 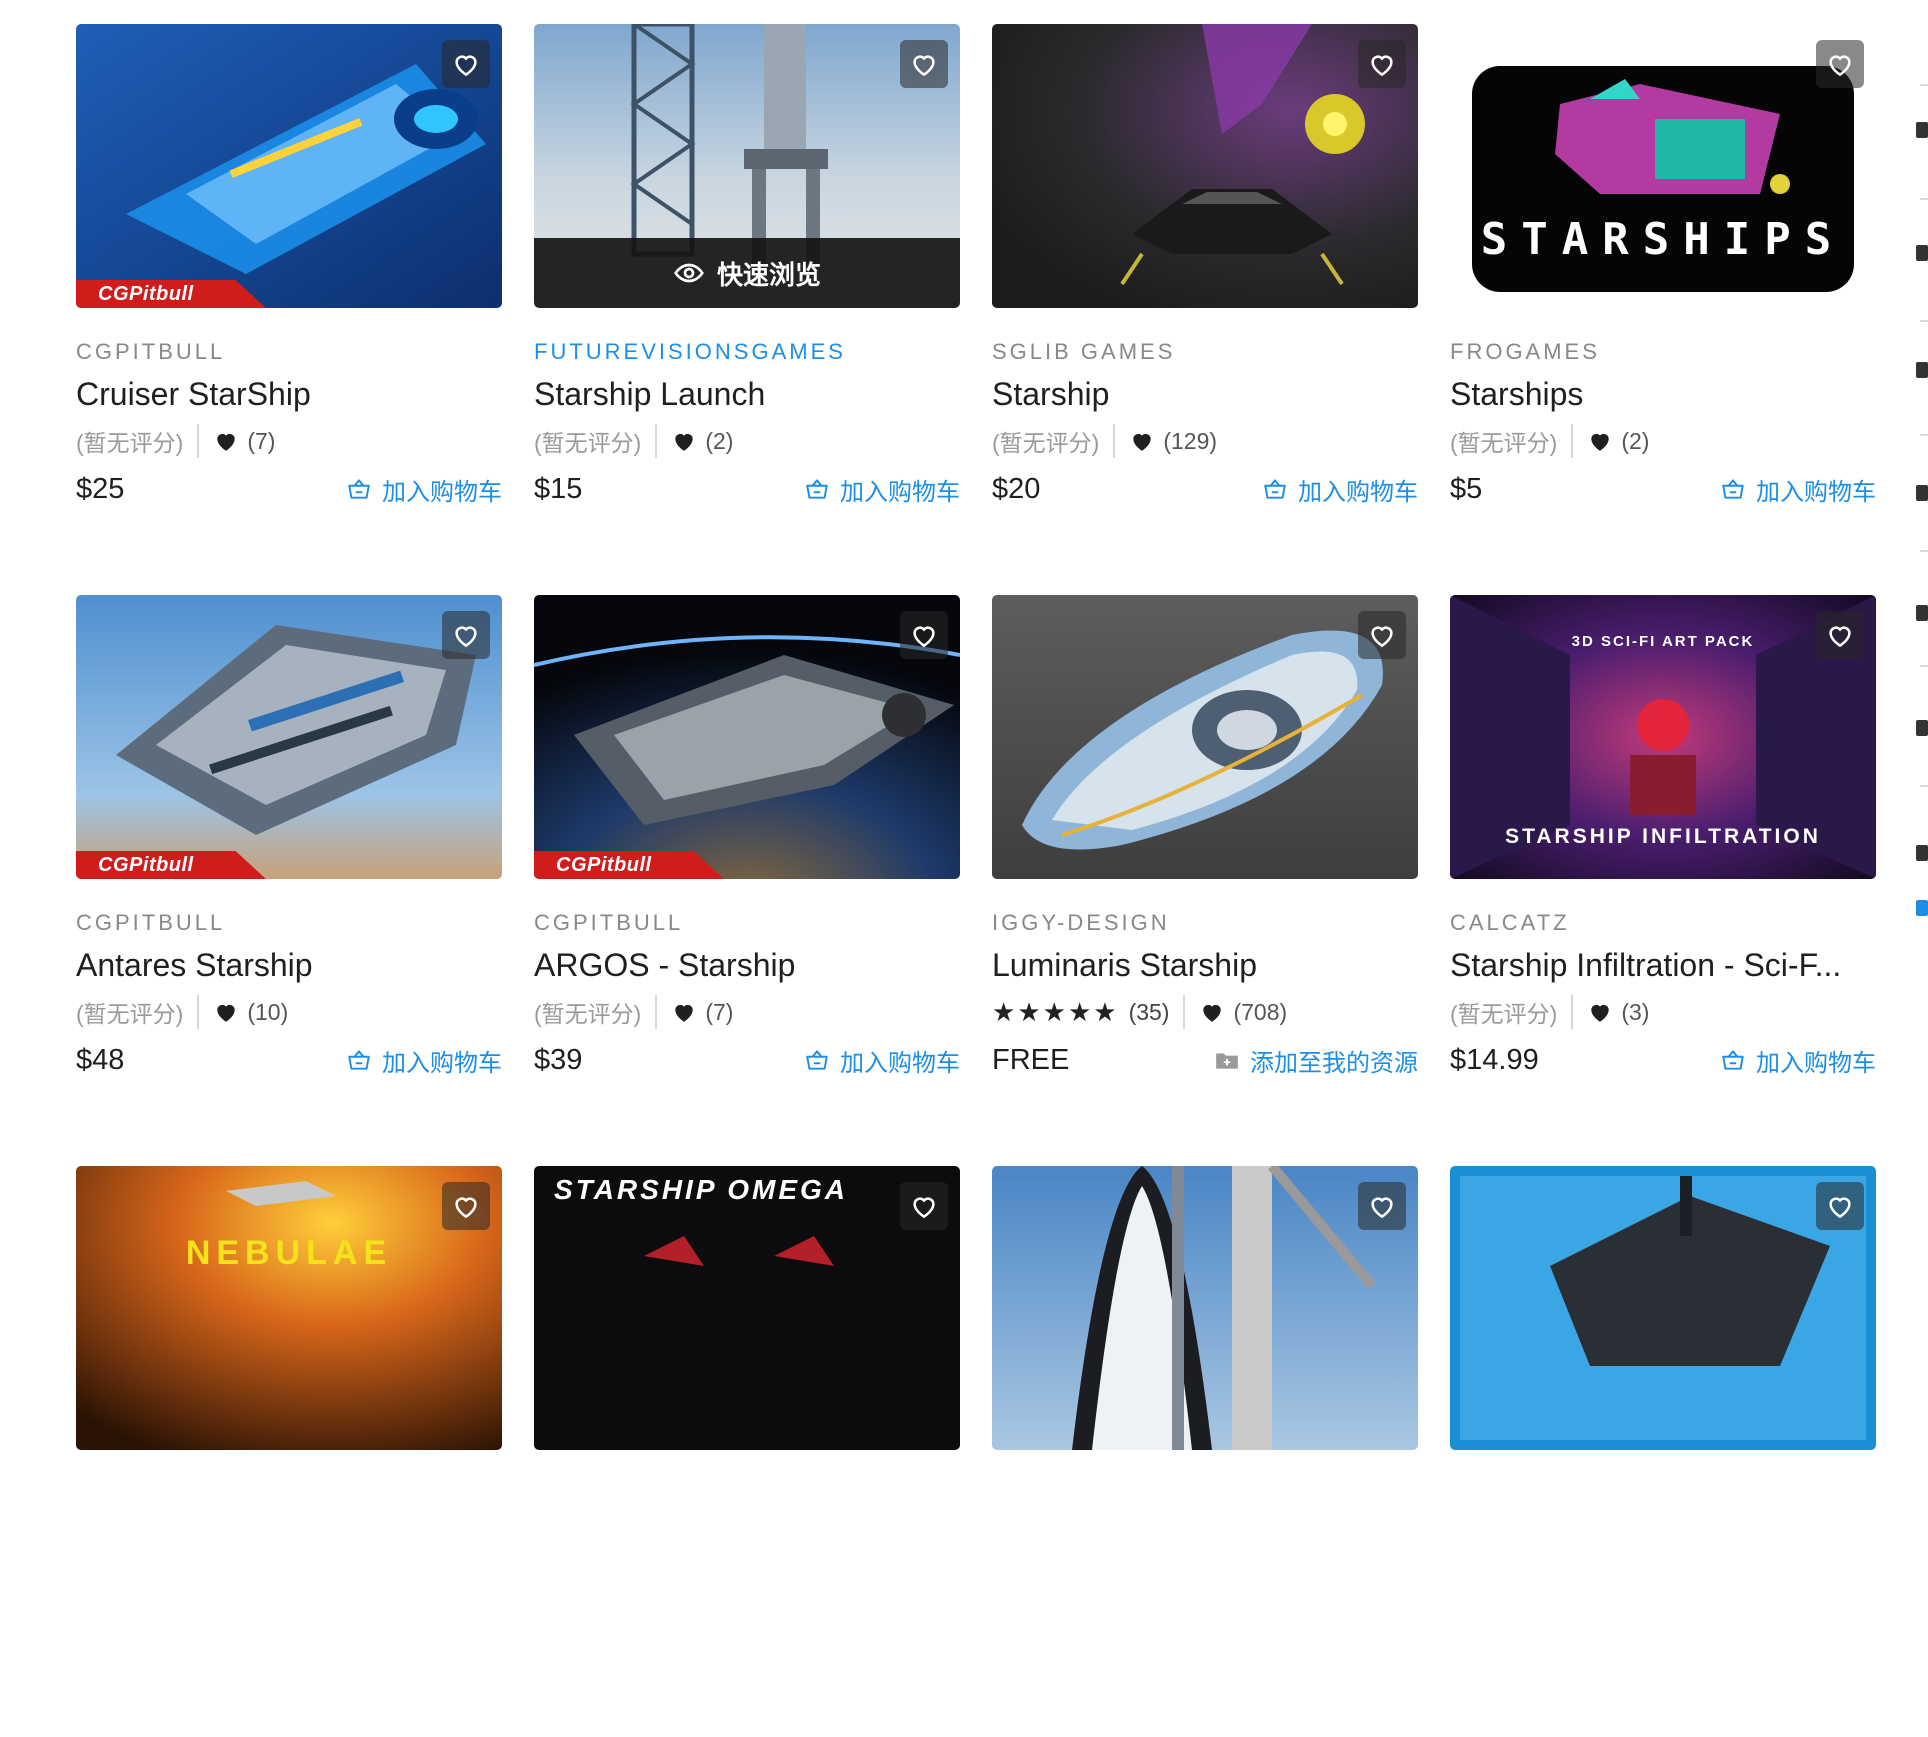 I want to click on publisher-name: CALCATZ, so click(x=1663, y=923).